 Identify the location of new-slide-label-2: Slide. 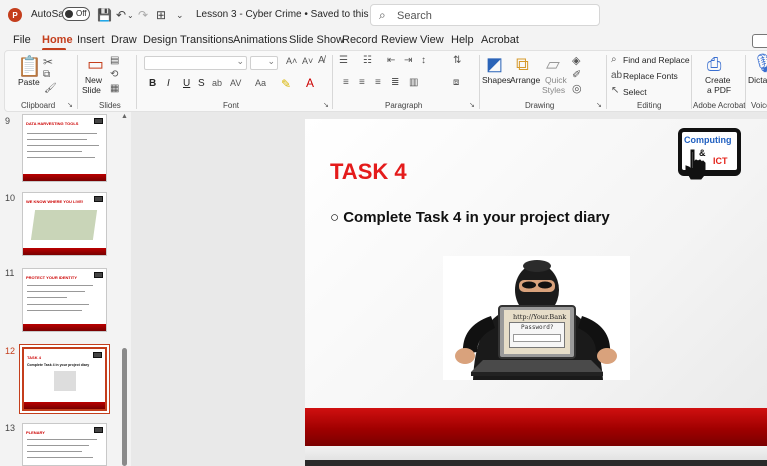
(91, 90).